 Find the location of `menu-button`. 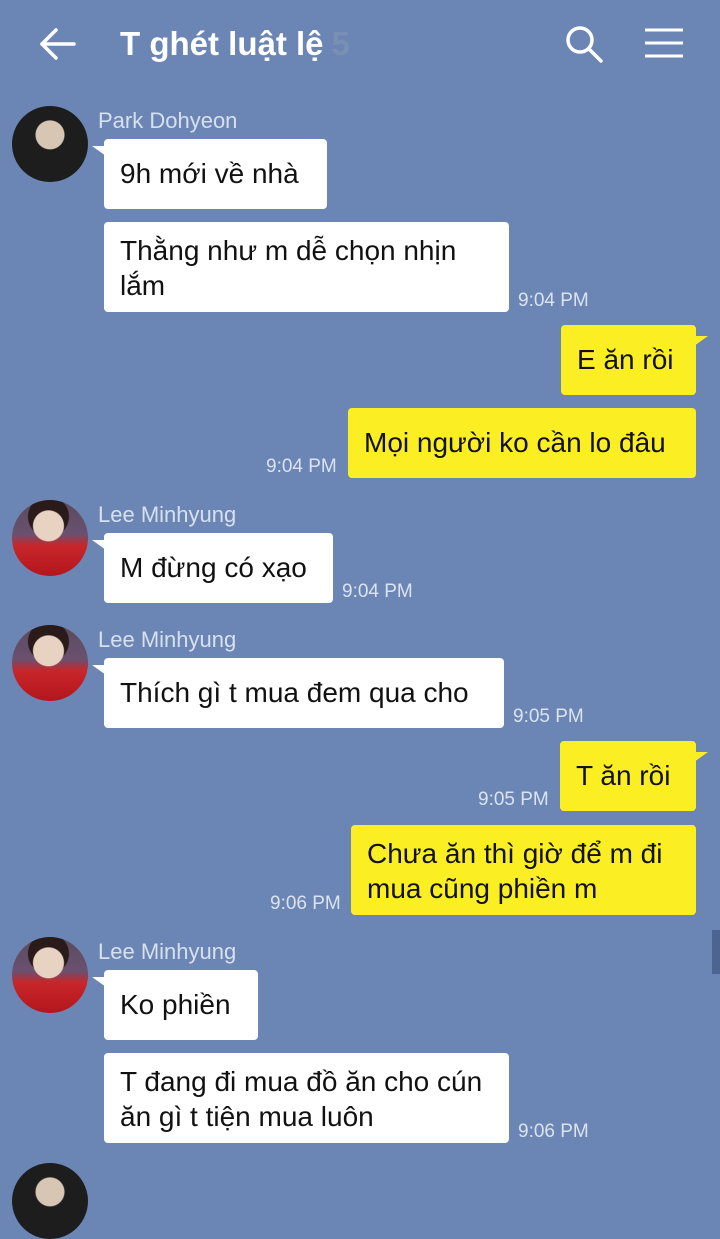

menu-button is located at coordinates (664, 44).